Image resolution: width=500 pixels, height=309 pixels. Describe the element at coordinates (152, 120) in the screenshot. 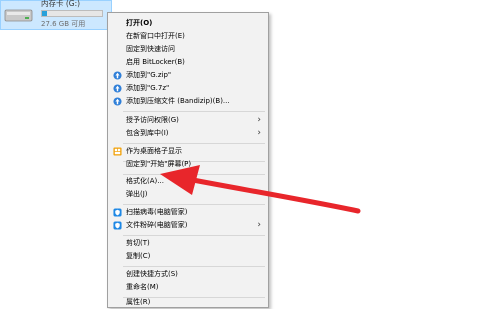

I see `menu-item-label: 授予访问权限(G)` at that location.